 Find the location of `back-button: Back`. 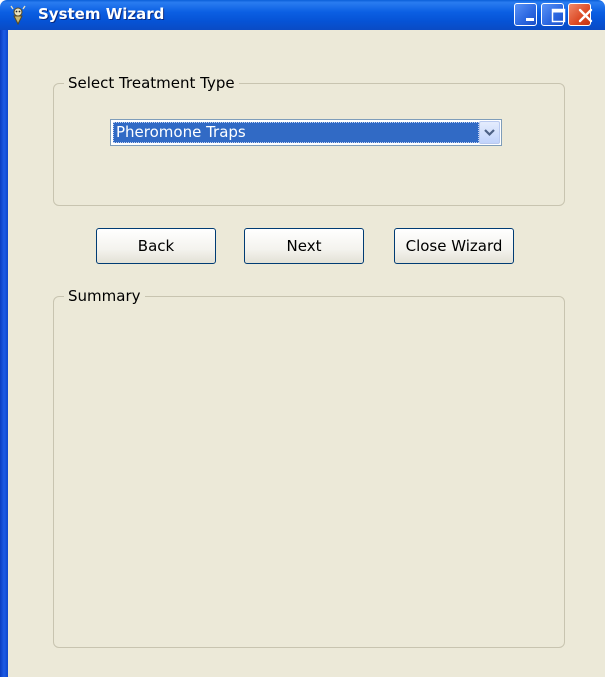

back-button: Back is located at coordinates (156, 246).